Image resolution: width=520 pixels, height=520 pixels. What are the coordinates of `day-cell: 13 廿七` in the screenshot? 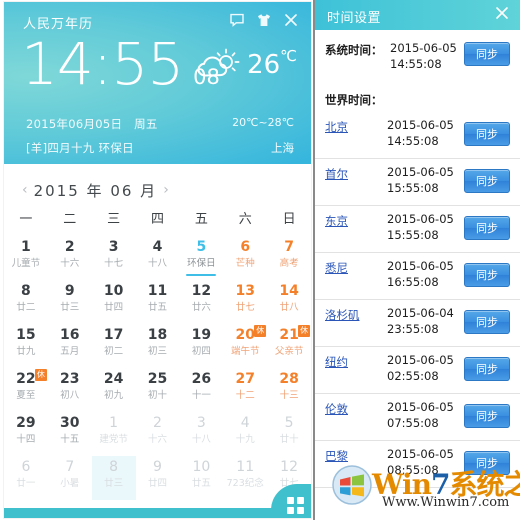 It's located at (245, 302).